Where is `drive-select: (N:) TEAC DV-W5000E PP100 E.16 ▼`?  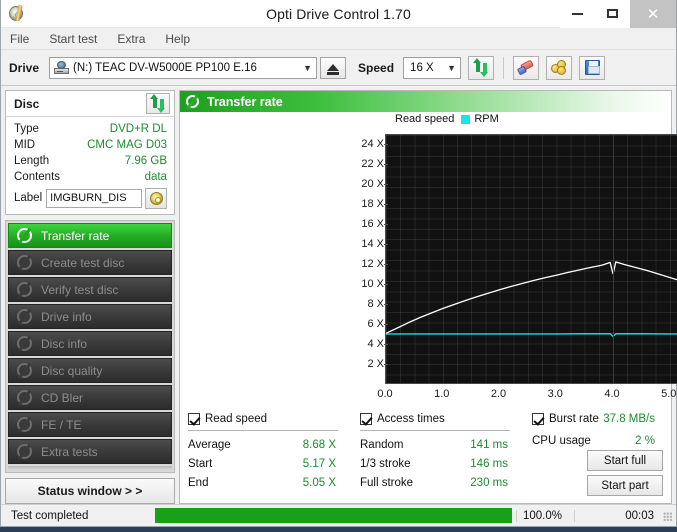
drive-select: (N:) TEAC DV-W5000E PP100 E.16 ▼ is located at coordinates (183, 67).